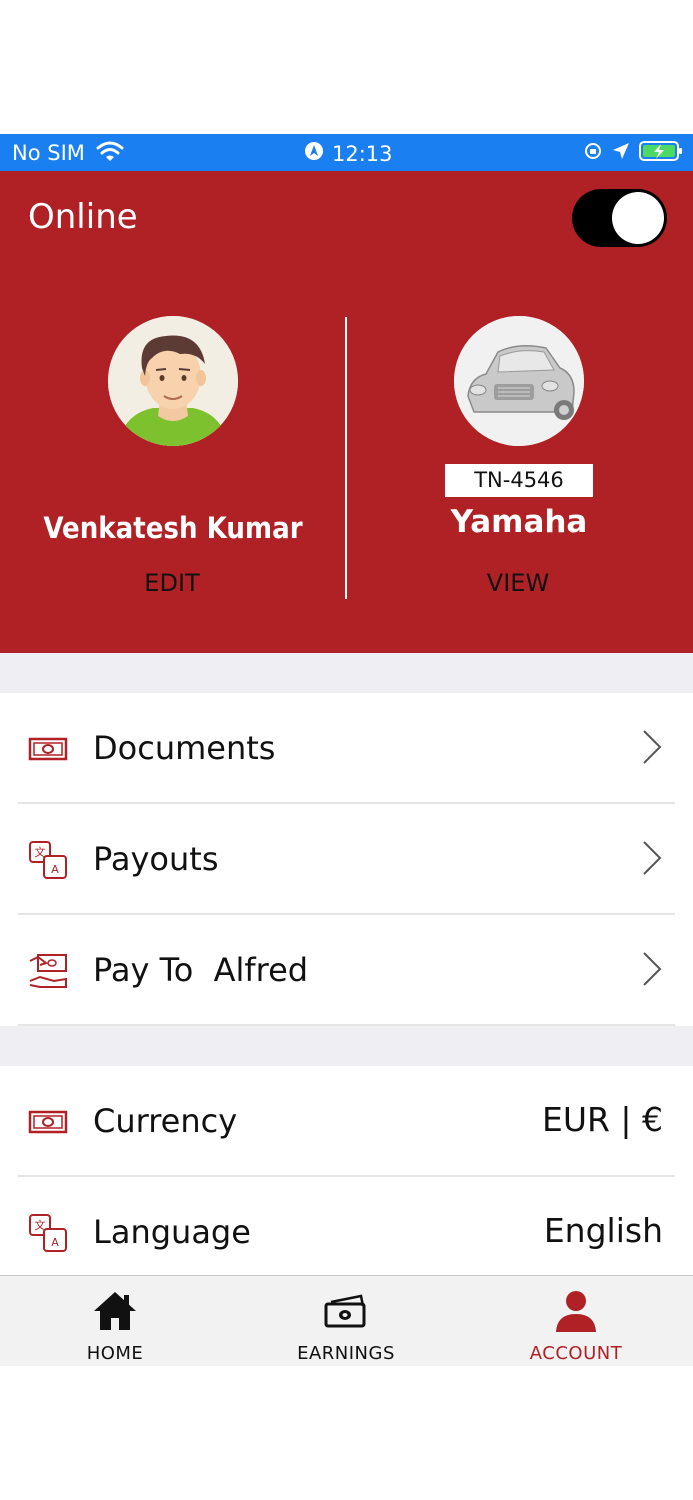  What do you see at coordinates (346, 1311) in the screenshot?
I see `money-icon` at bounding box center [346, 1311].